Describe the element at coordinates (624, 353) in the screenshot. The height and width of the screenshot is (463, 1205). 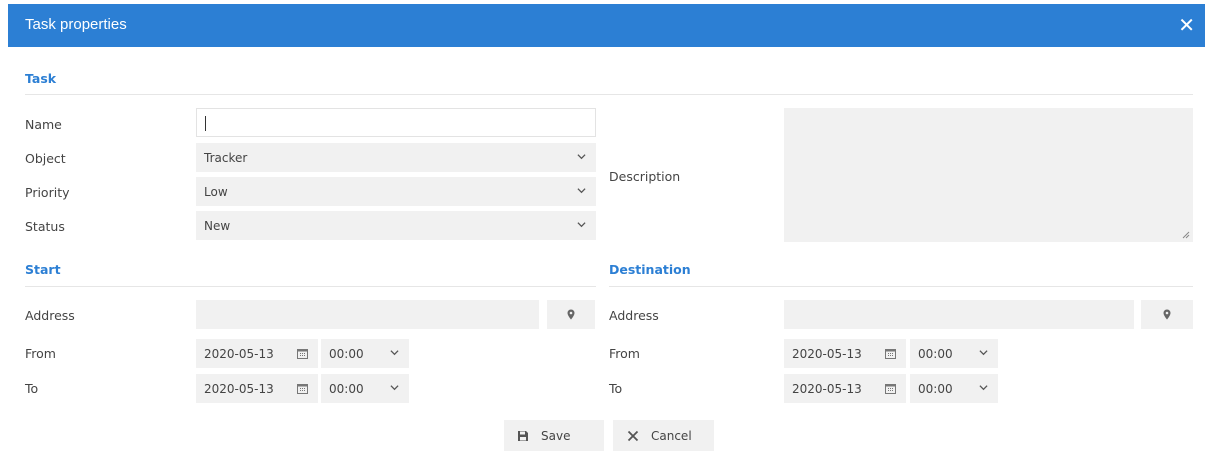
I see `destination-from-label: From` at that location.